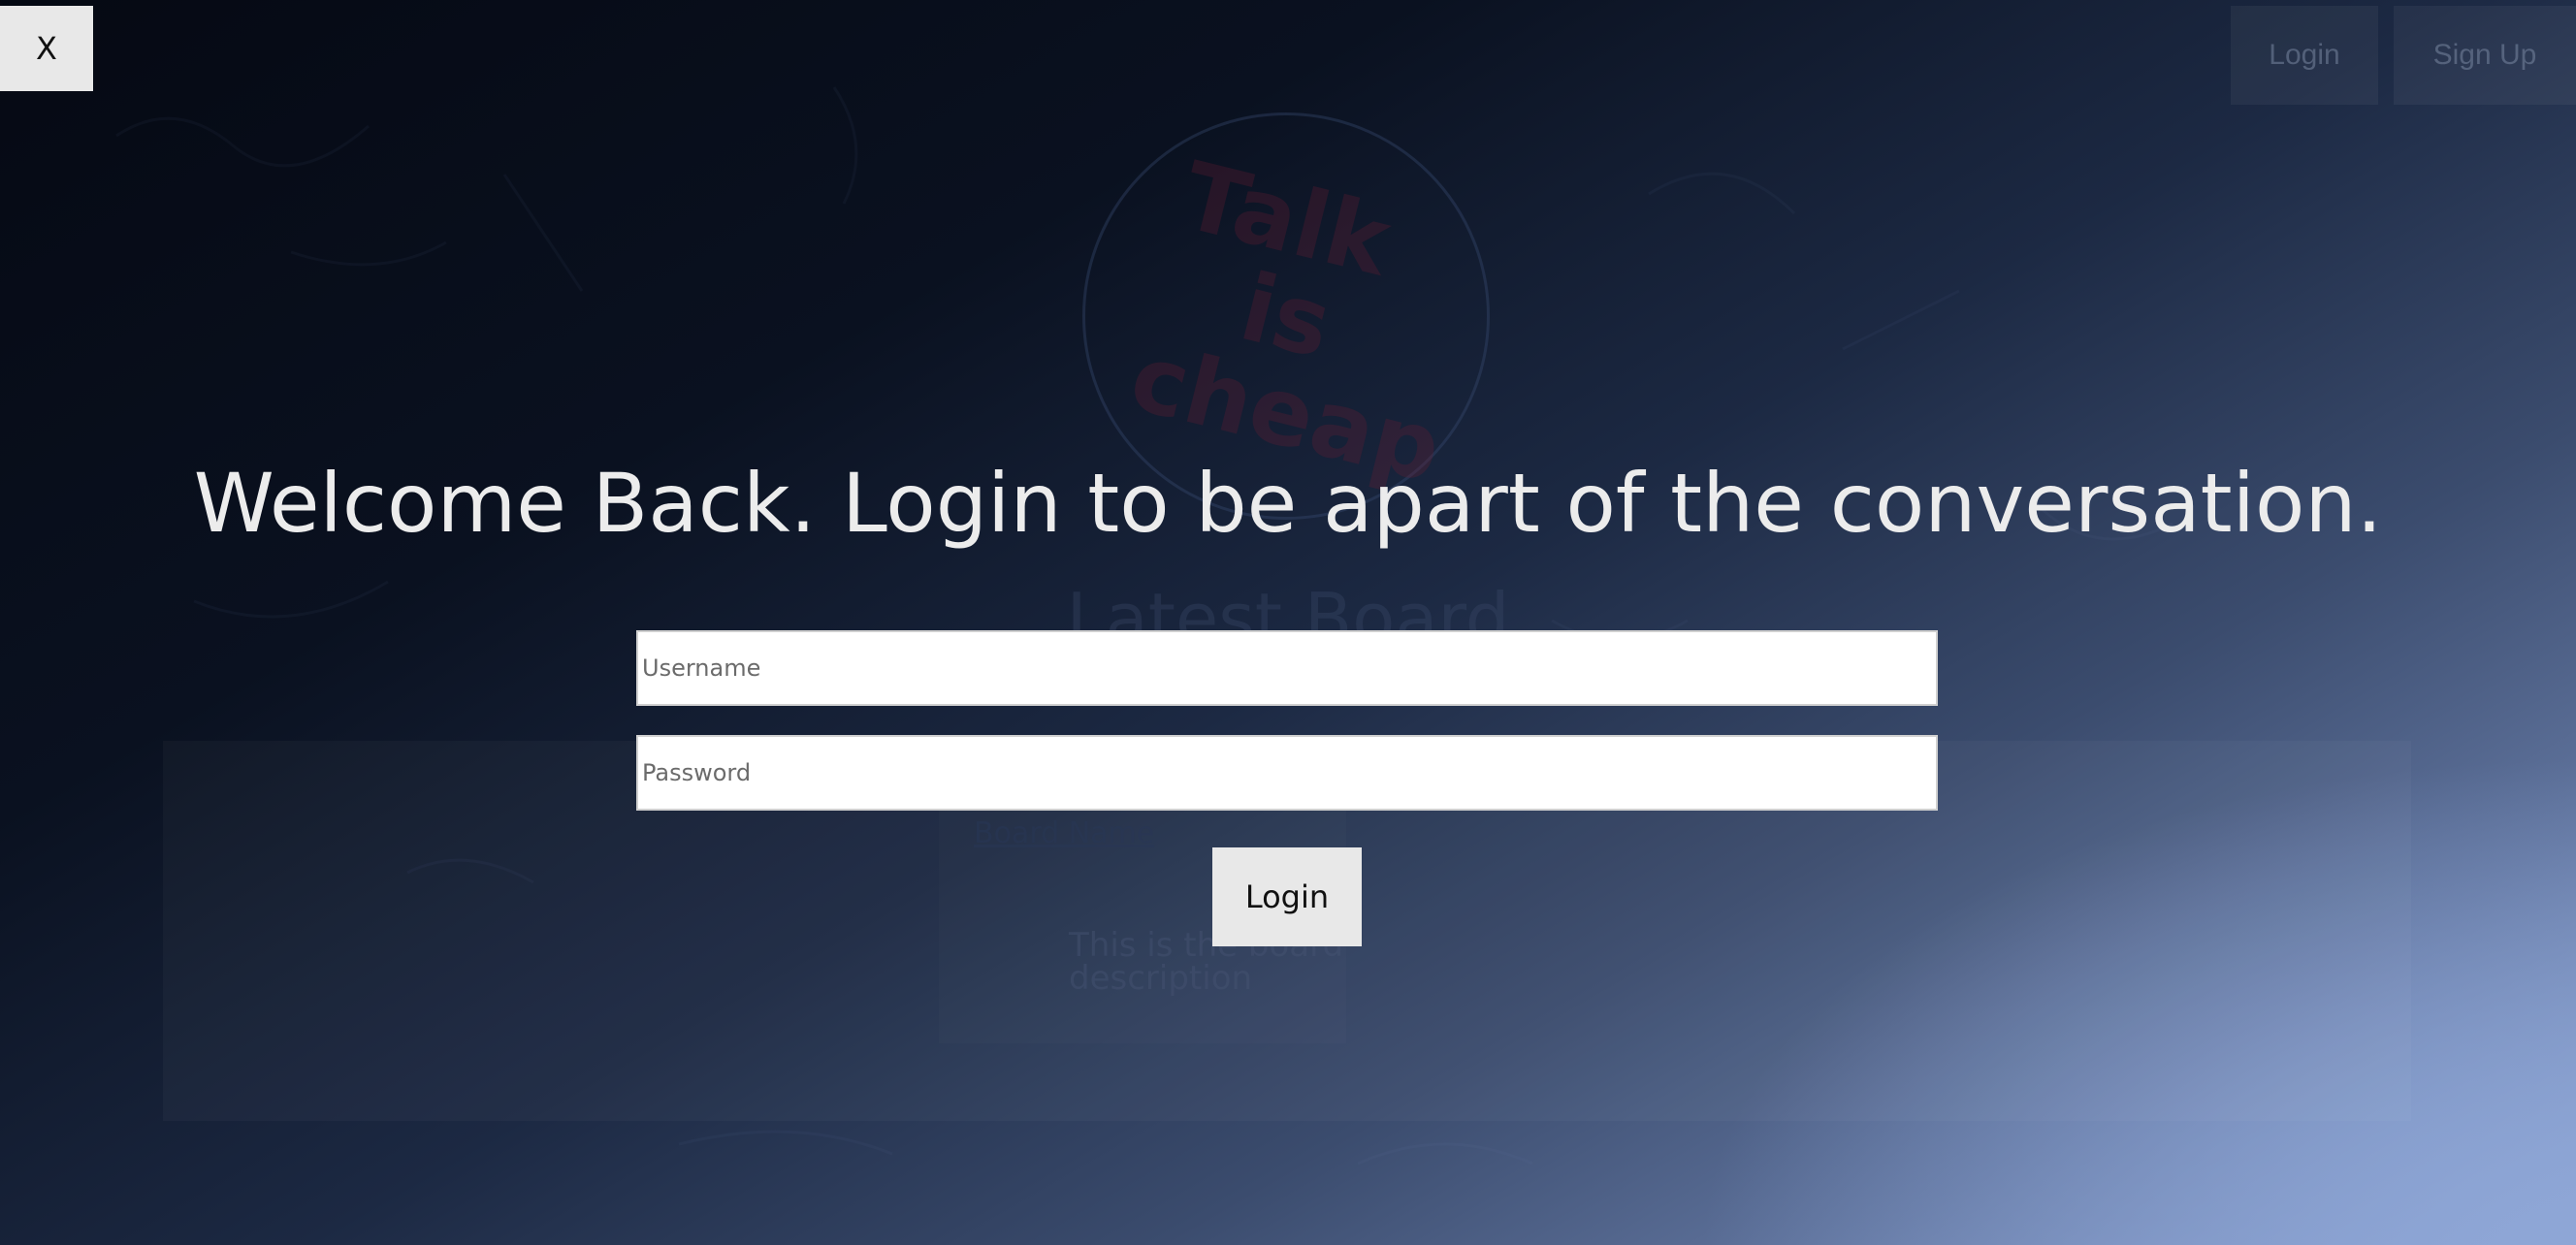  What do you see at coordinates (1287, 896) in the screenshot?
I see `login-submit-button: Login` at bounding box center [1287, 896].